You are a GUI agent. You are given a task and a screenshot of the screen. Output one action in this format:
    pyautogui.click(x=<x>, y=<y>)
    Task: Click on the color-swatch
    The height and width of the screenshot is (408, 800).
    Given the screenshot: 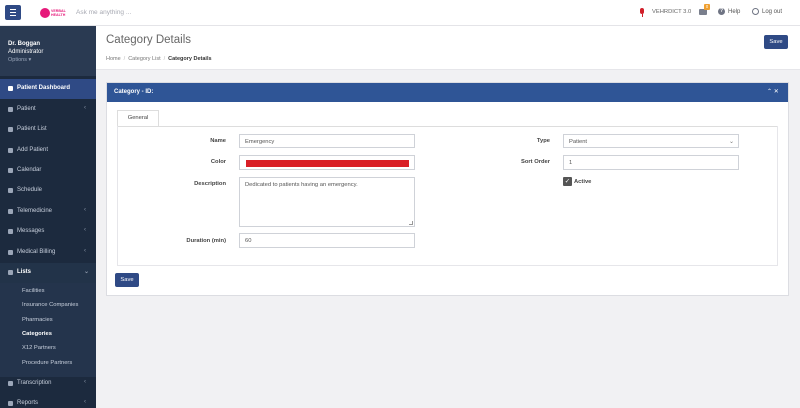 What is the action you would take?
    pyautogui.click(x=327, y=163)
    